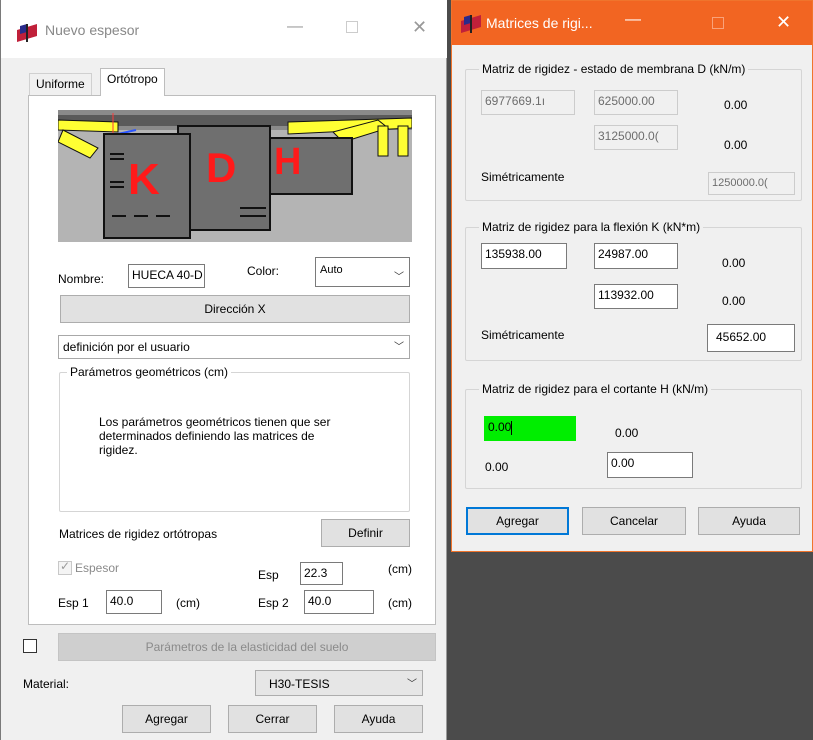 This screenshot has width=813, height=740. What do you see at coordinates (650, 465) in the screenshot?
I see `h22-field: 0.00` at bounding box center [650, 465].